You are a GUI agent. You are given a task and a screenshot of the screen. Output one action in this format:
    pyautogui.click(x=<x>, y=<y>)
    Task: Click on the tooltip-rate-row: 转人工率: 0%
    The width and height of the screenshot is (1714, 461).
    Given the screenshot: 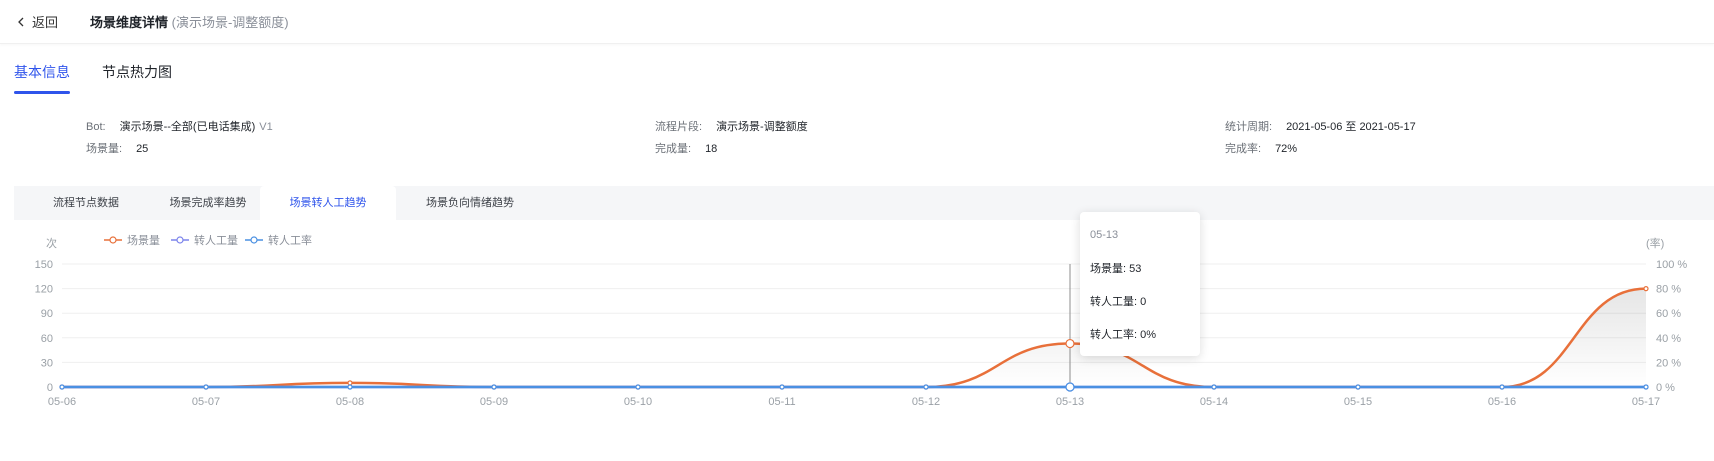 What is the action you would take?
    pyautogui.click(x=1123, y=334)
    